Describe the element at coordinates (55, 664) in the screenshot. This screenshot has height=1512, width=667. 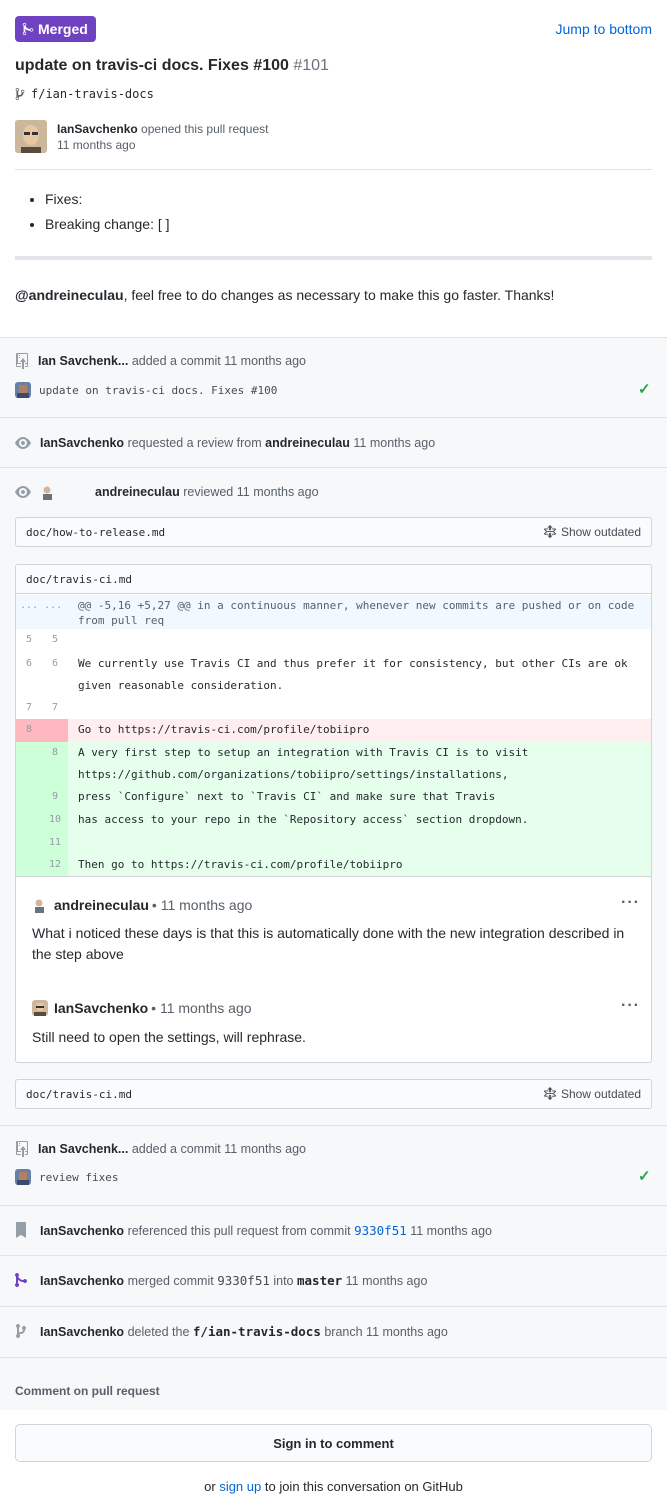
I see `new-line-number: 6` at that location.